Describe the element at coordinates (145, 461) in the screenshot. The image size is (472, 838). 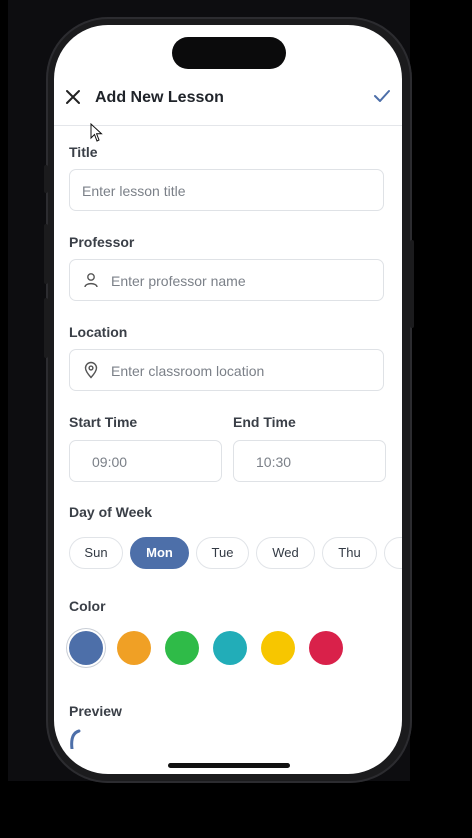
I see `start-time-input: 09:00` at that location.